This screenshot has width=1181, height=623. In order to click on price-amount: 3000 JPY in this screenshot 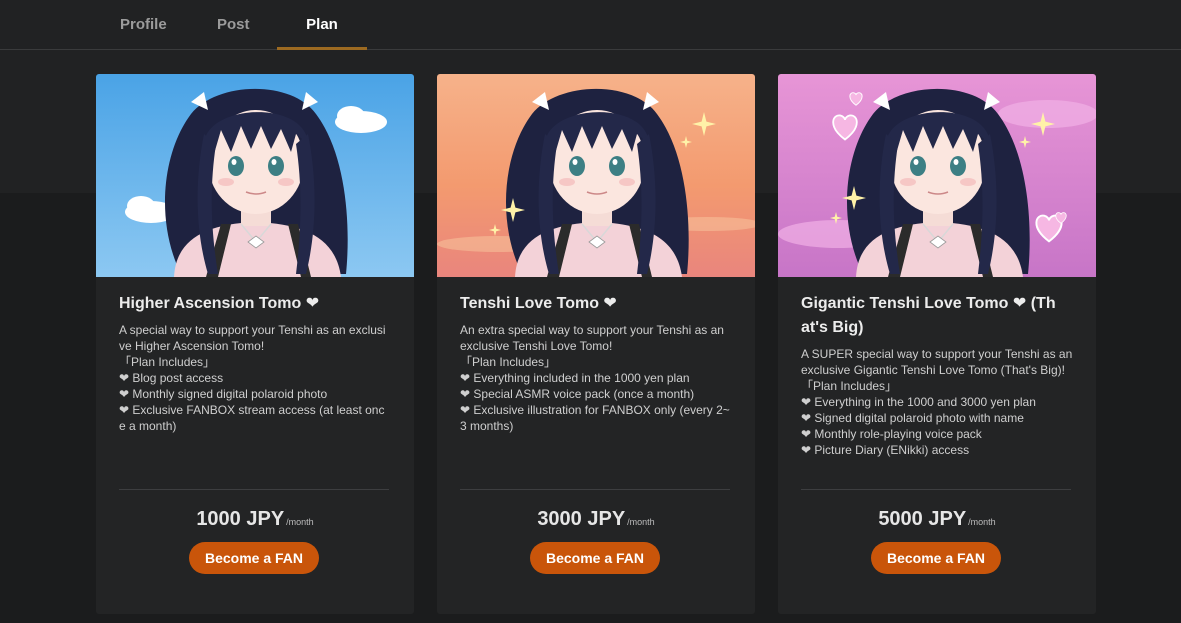, I will do `click(581, 519)`.